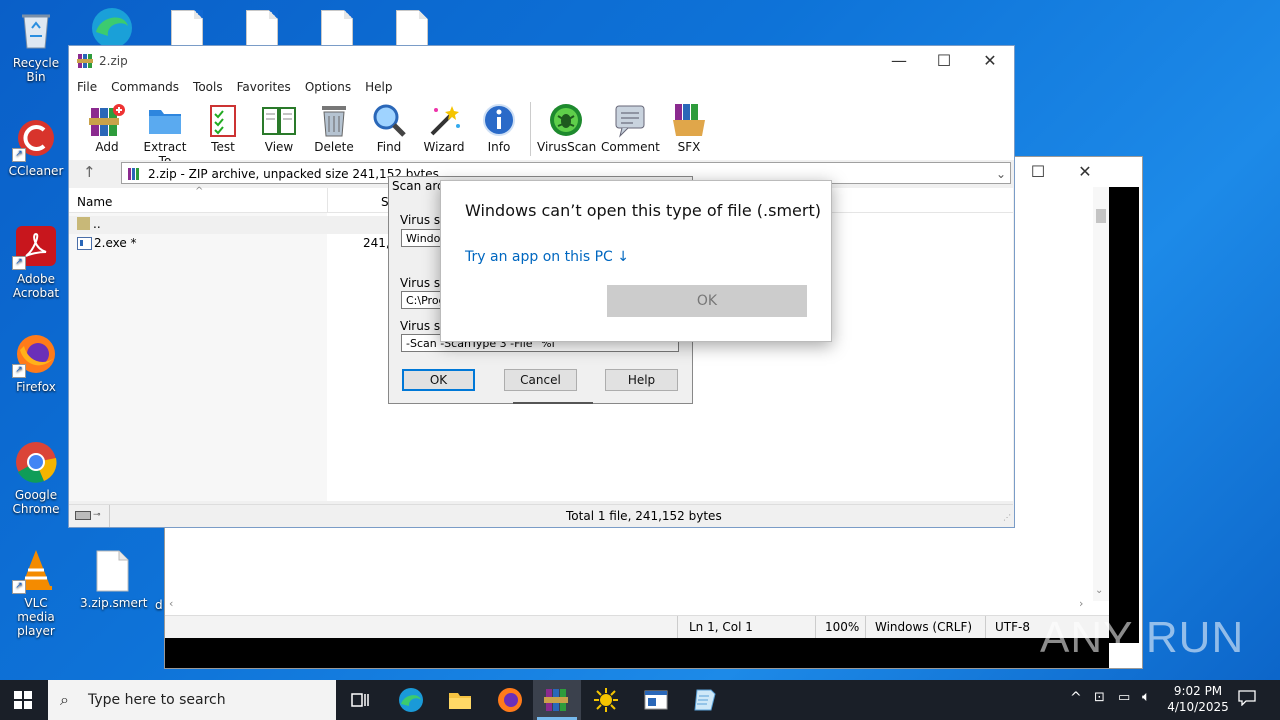  What do you see at coordinates (553, 403) in the screenshot?
I see `dialog-shadow-edge` at bounding box center [553, 403].